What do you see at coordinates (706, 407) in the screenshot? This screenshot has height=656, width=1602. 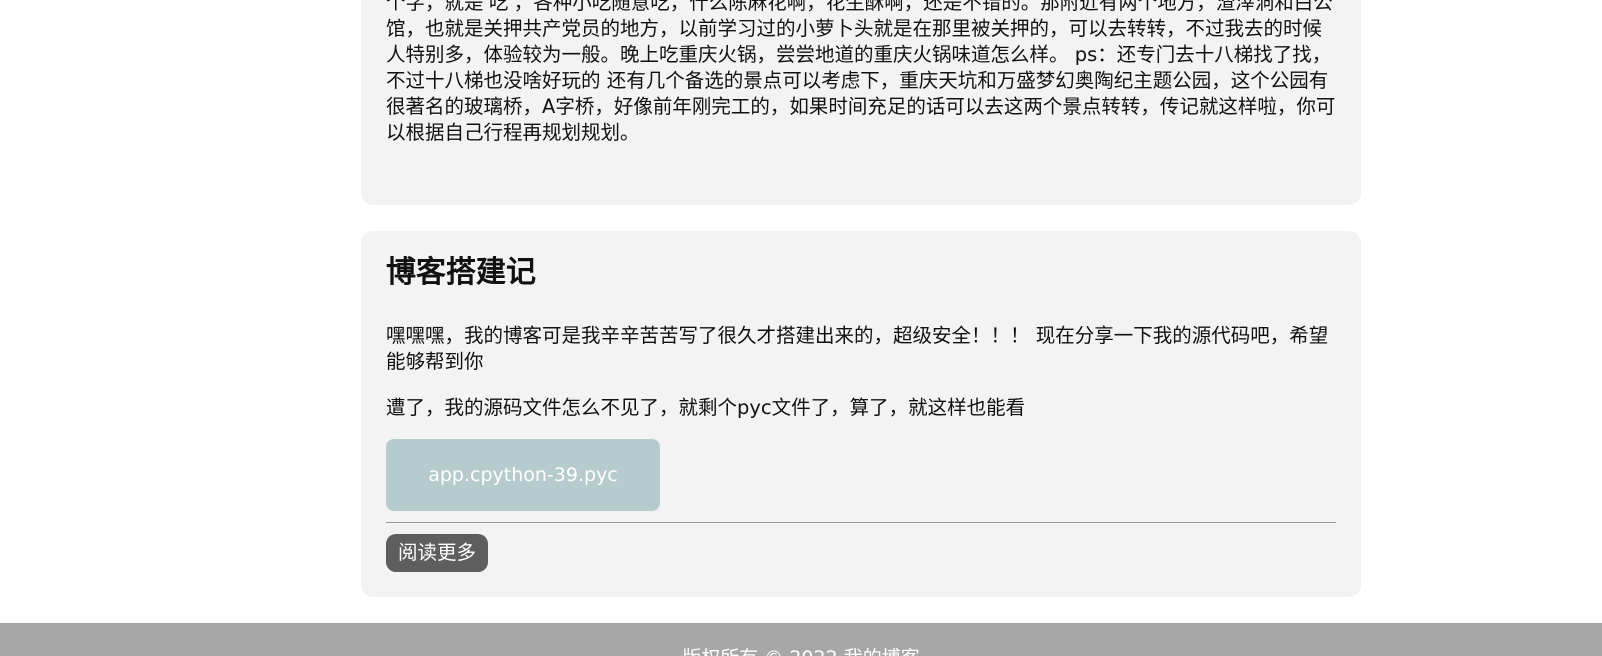 I see `post-paragraph-note: 遭了，我的源码文件怎么不见了，就剩个pyc文件了，算了，就这样也能看` at bounding box center [706, 407].